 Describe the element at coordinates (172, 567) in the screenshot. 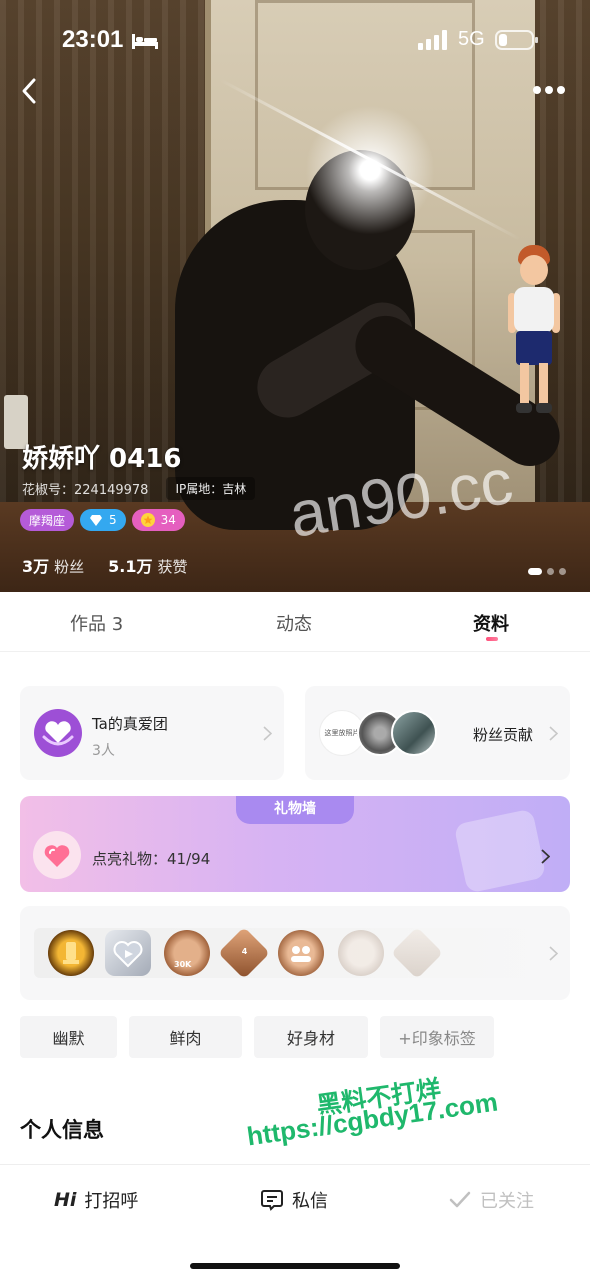

I see `likes-label: 获赞` at that location.